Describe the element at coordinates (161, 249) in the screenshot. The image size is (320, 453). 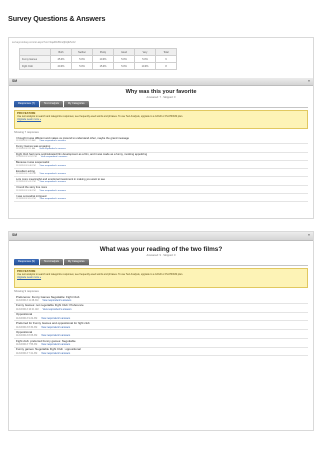
I see `question-title: What was your reading of the two films?` at that location.